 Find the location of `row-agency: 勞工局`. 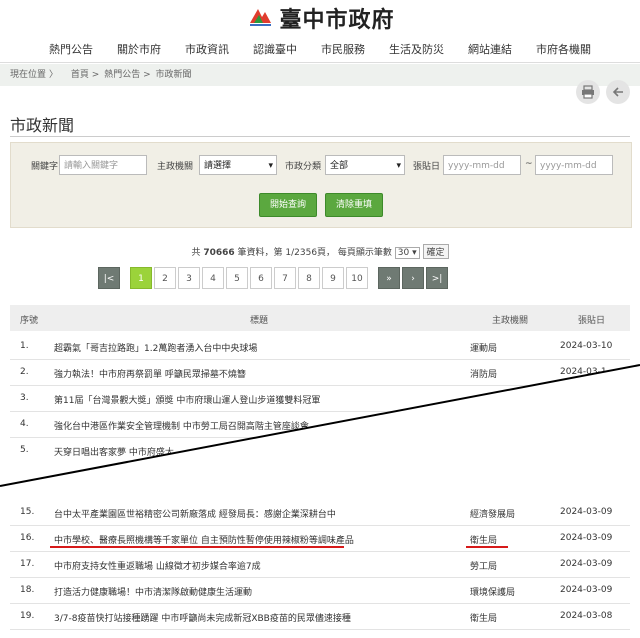

row-agency: 勞工局 is located at coordinates (484, 567).